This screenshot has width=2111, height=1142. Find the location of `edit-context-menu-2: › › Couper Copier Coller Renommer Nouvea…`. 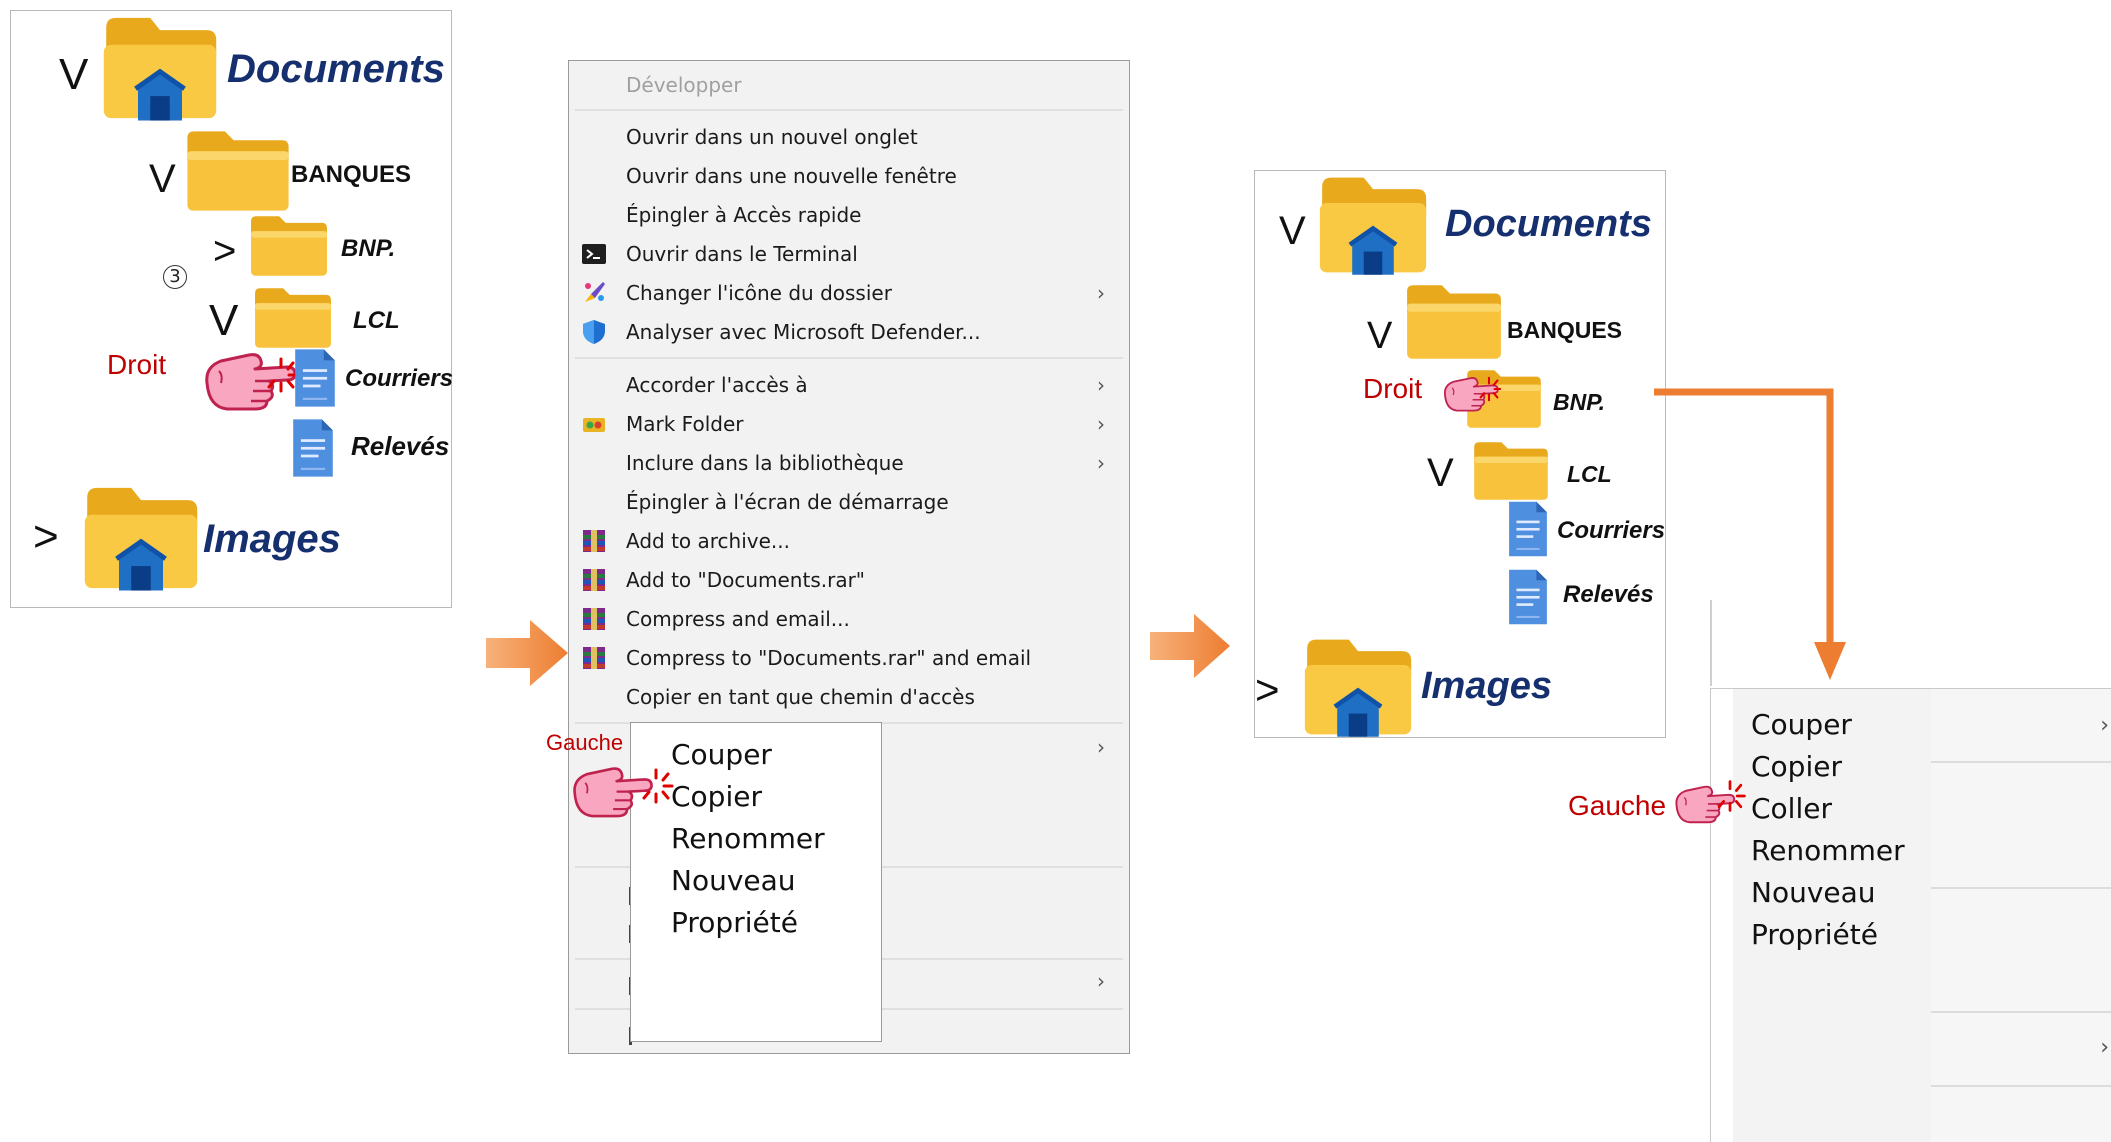

edit-context-menu-2: › › Couper Copier Coller Renommer Nouvea… is located at coordinates (1910, 915).